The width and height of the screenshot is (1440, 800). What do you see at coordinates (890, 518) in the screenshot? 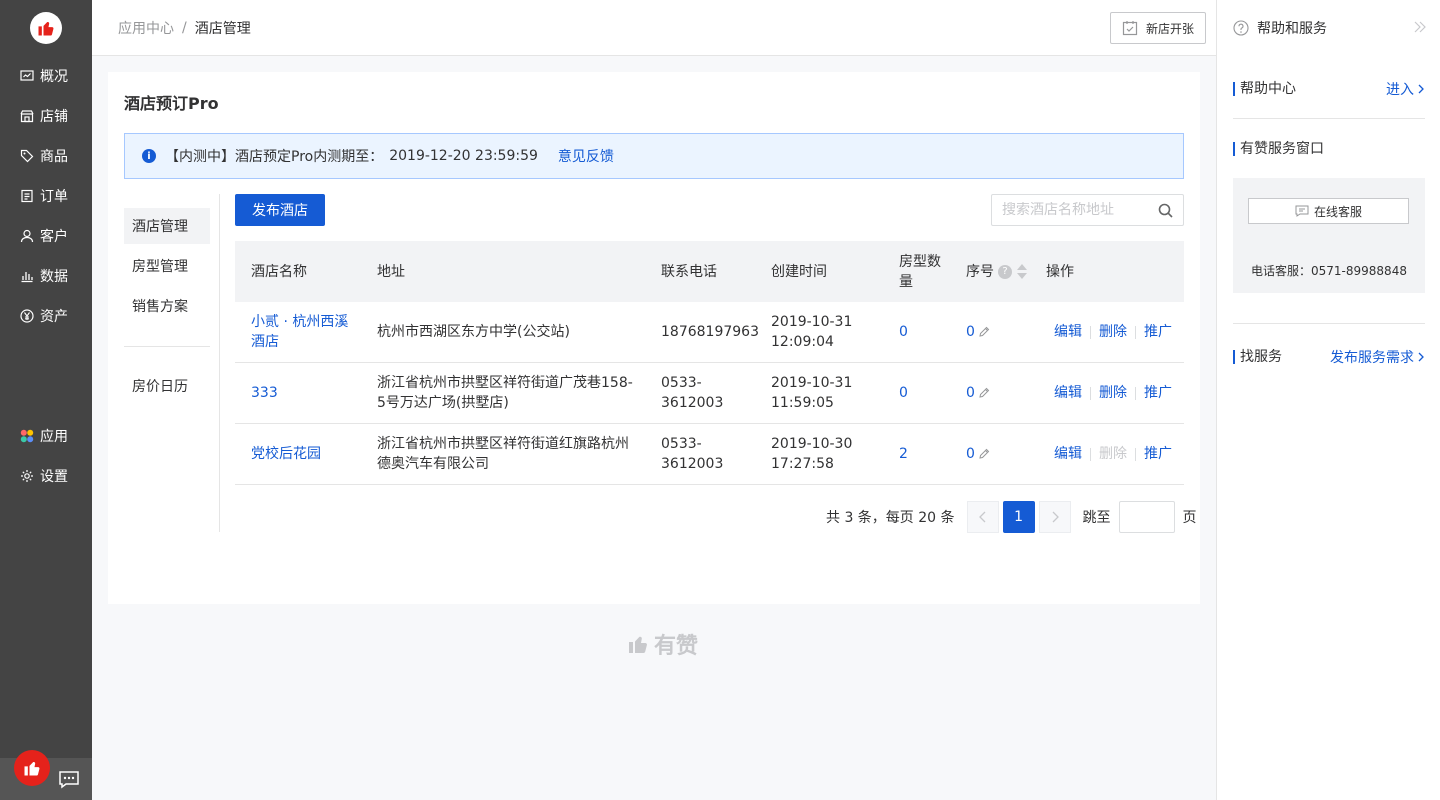
I see `pagination-total: 共 3 条，每页 20 条` at bounding box center [890, 518].